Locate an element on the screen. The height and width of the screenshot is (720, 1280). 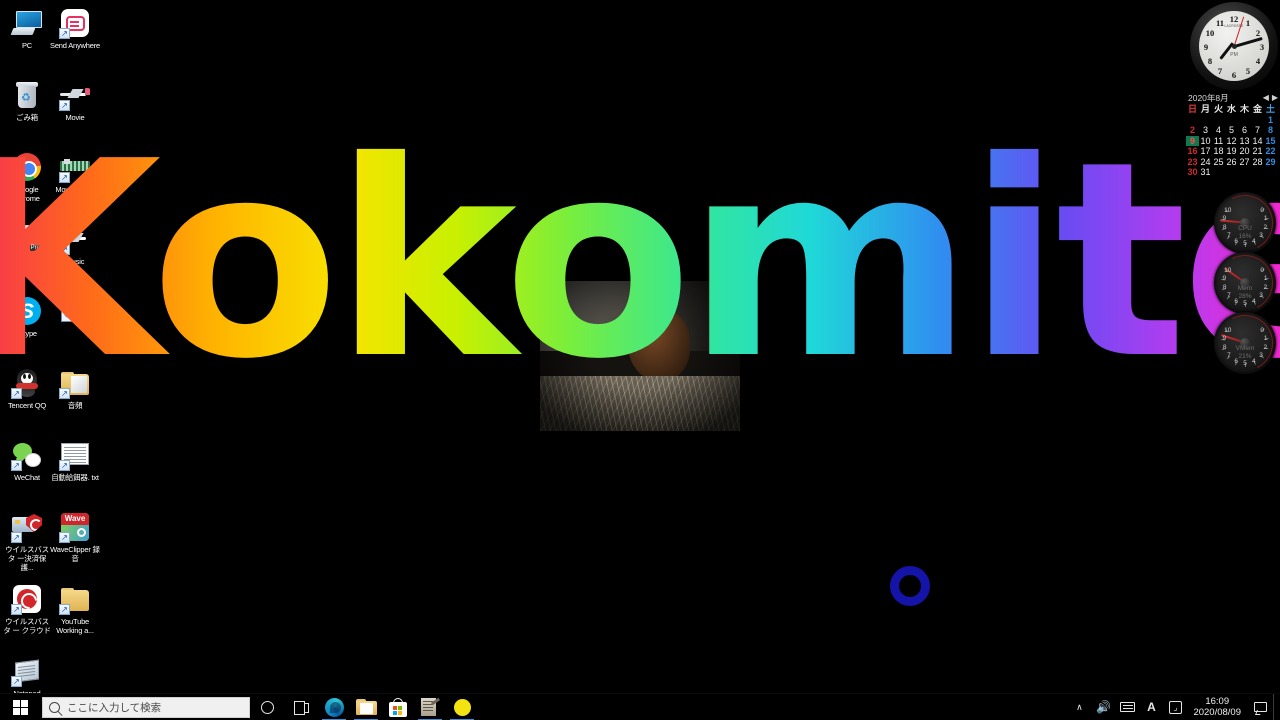
calendar-day-cell: 31 is located at coordinates (1205, 172).